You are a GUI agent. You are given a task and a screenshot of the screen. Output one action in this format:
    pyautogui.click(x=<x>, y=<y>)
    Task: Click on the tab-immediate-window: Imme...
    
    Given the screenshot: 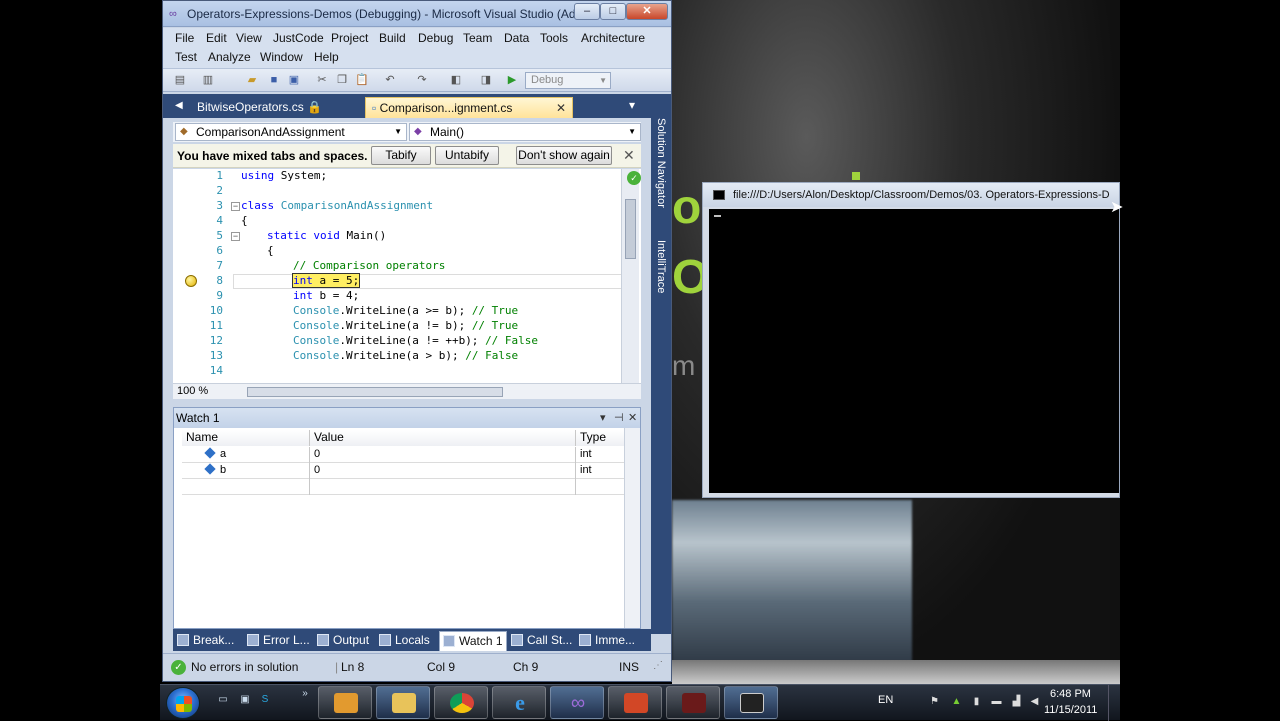 What is the action you would take?
    pyautogui.click(x=607, y=641)
    